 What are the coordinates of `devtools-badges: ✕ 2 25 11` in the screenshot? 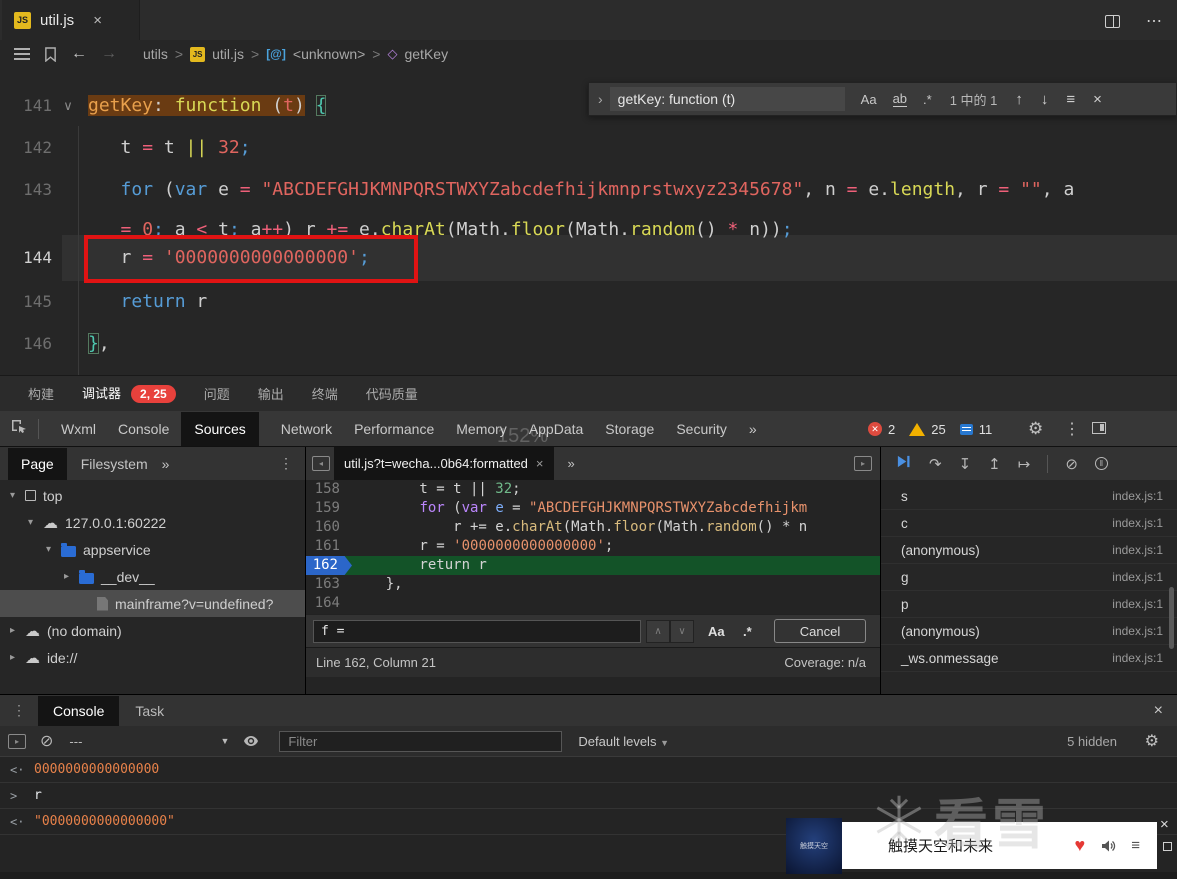 It's located at (930, 429).